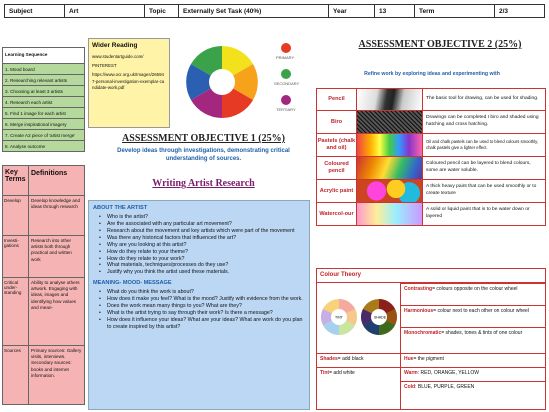 The image size is (549, 412). What do you see at coordinates (455, 11) in the screenshot?
I see `term-label: Term` at bounding box center [455, 11].